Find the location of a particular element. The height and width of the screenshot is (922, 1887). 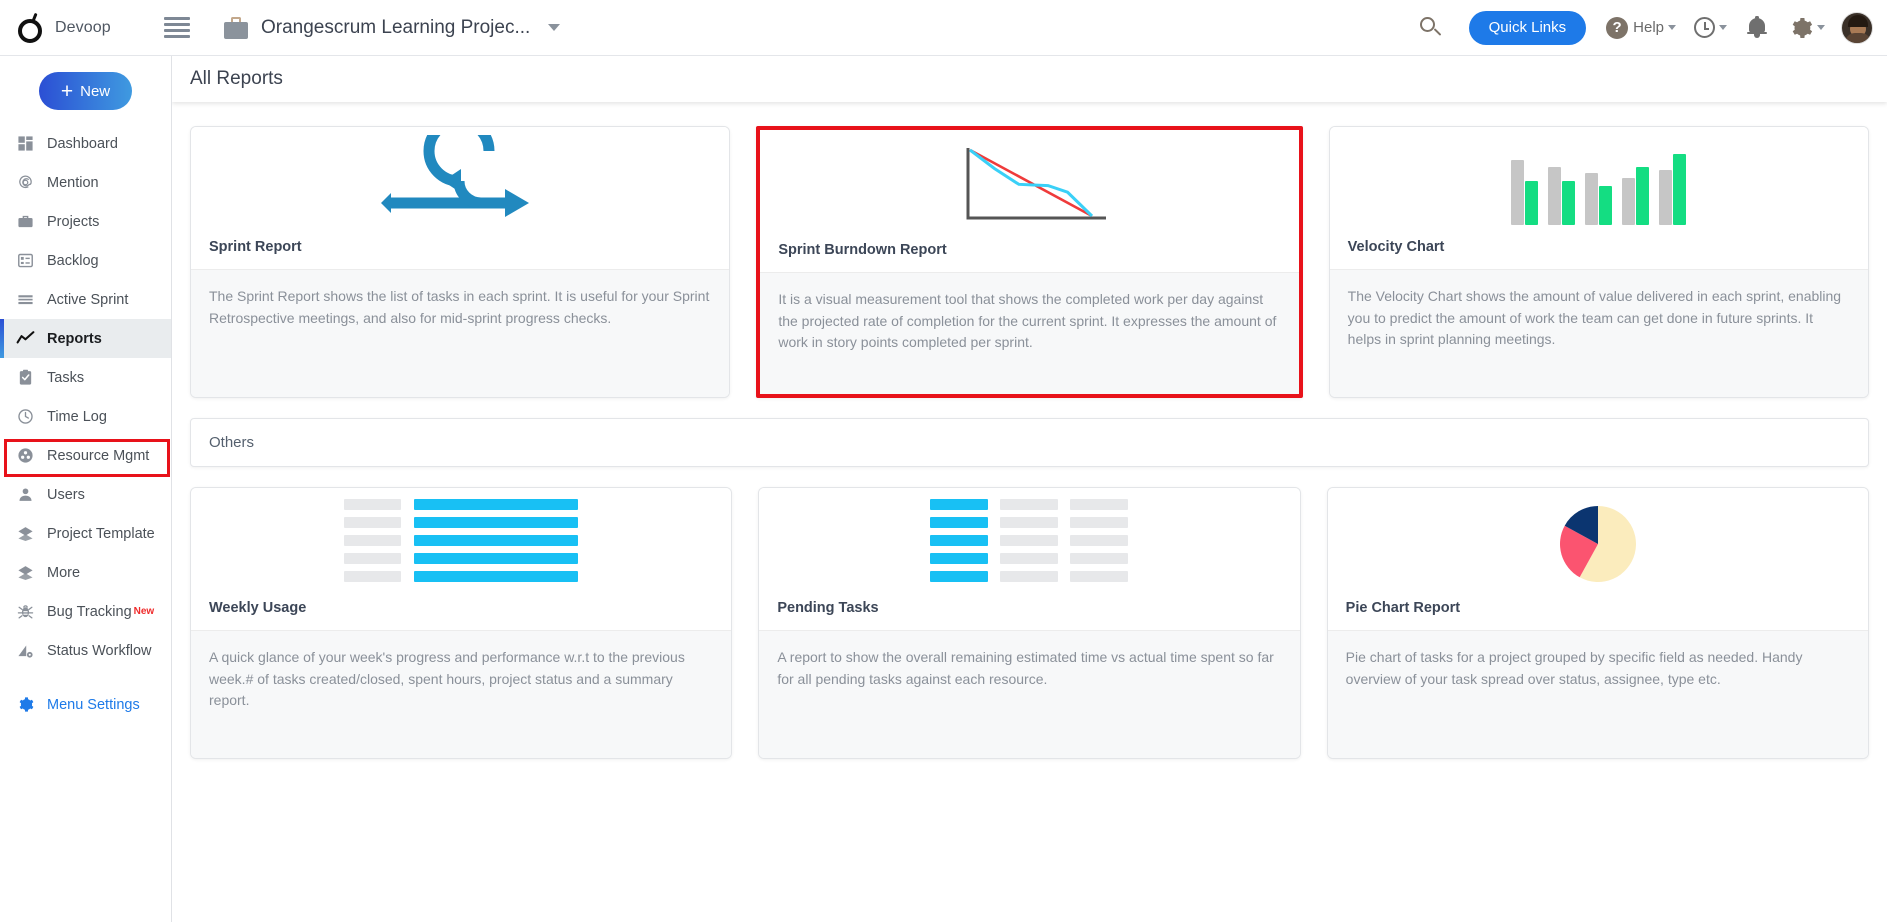

sidebar-item-label: Reports is located at coordinates (74, 338).